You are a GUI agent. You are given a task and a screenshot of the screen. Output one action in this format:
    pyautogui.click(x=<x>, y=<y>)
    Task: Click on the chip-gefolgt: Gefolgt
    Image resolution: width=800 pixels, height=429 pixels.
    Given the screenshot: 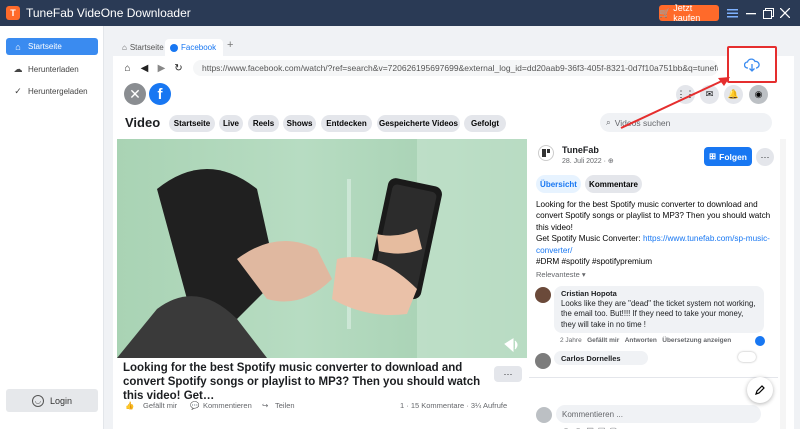 What is the action you would take?
    pyautogui.click(x=485, y=123)
    